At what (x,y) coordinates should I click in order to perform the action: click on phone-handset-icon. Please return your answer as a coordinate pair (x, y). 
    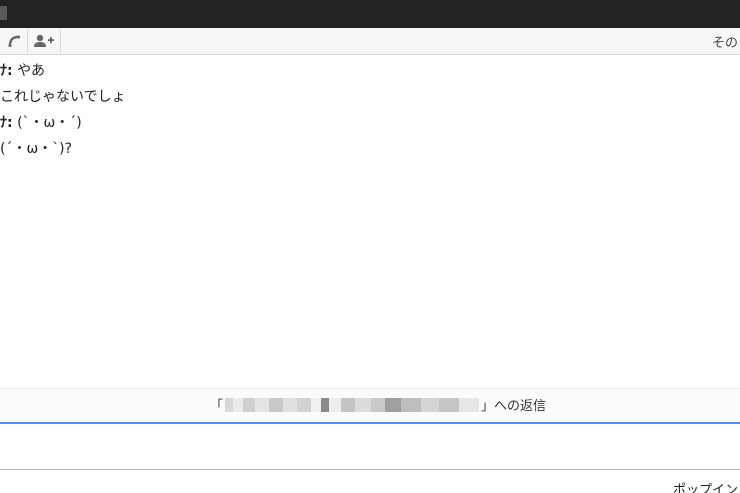
    Looking at the image, I should click on (14, 41).